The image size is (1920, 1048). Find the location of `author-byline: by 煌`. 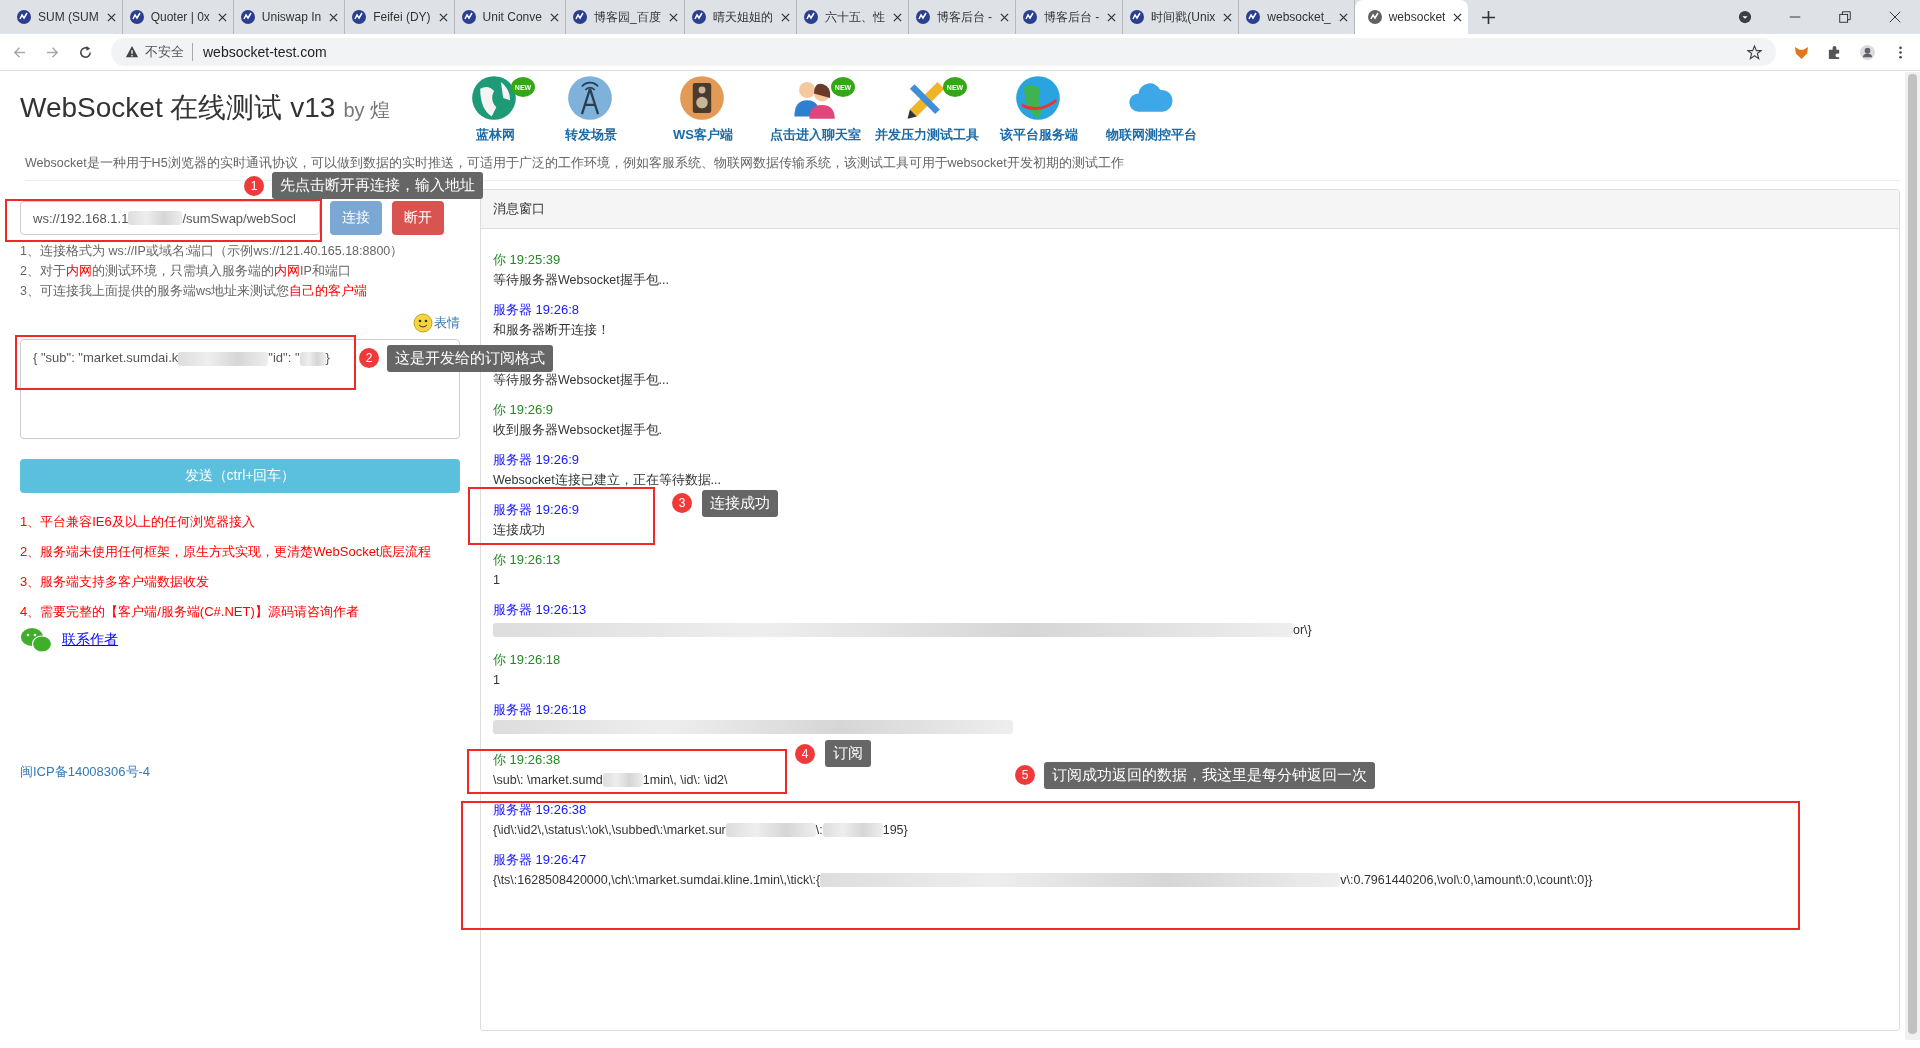

author-byline: by 煌 is located at coordinates (367, 110).